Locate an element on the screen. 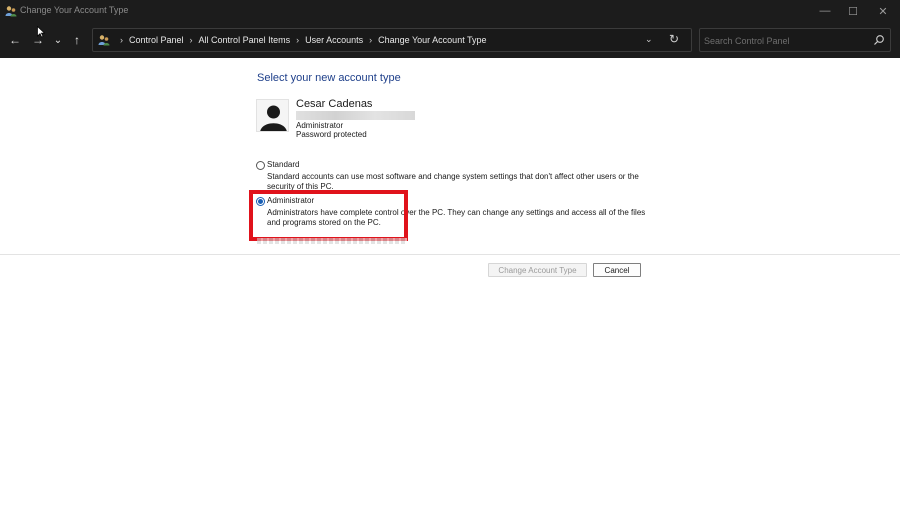  cancel-button: Cancel is located at coordinates (617, 270).